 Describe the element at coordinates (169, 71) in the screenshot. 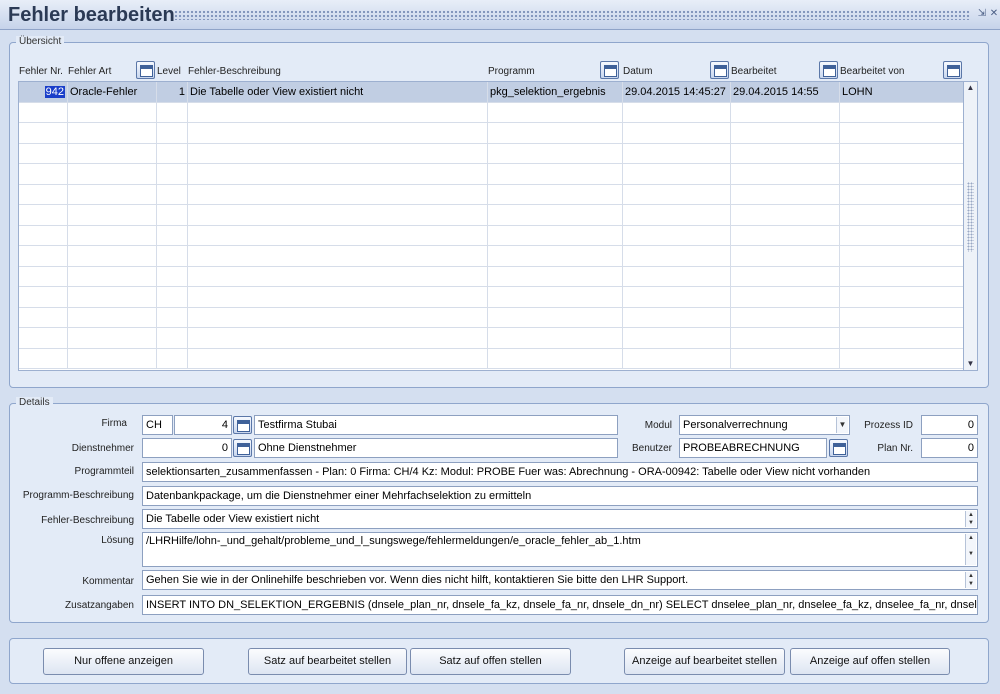

I see `col-header-level: Level` at that location.